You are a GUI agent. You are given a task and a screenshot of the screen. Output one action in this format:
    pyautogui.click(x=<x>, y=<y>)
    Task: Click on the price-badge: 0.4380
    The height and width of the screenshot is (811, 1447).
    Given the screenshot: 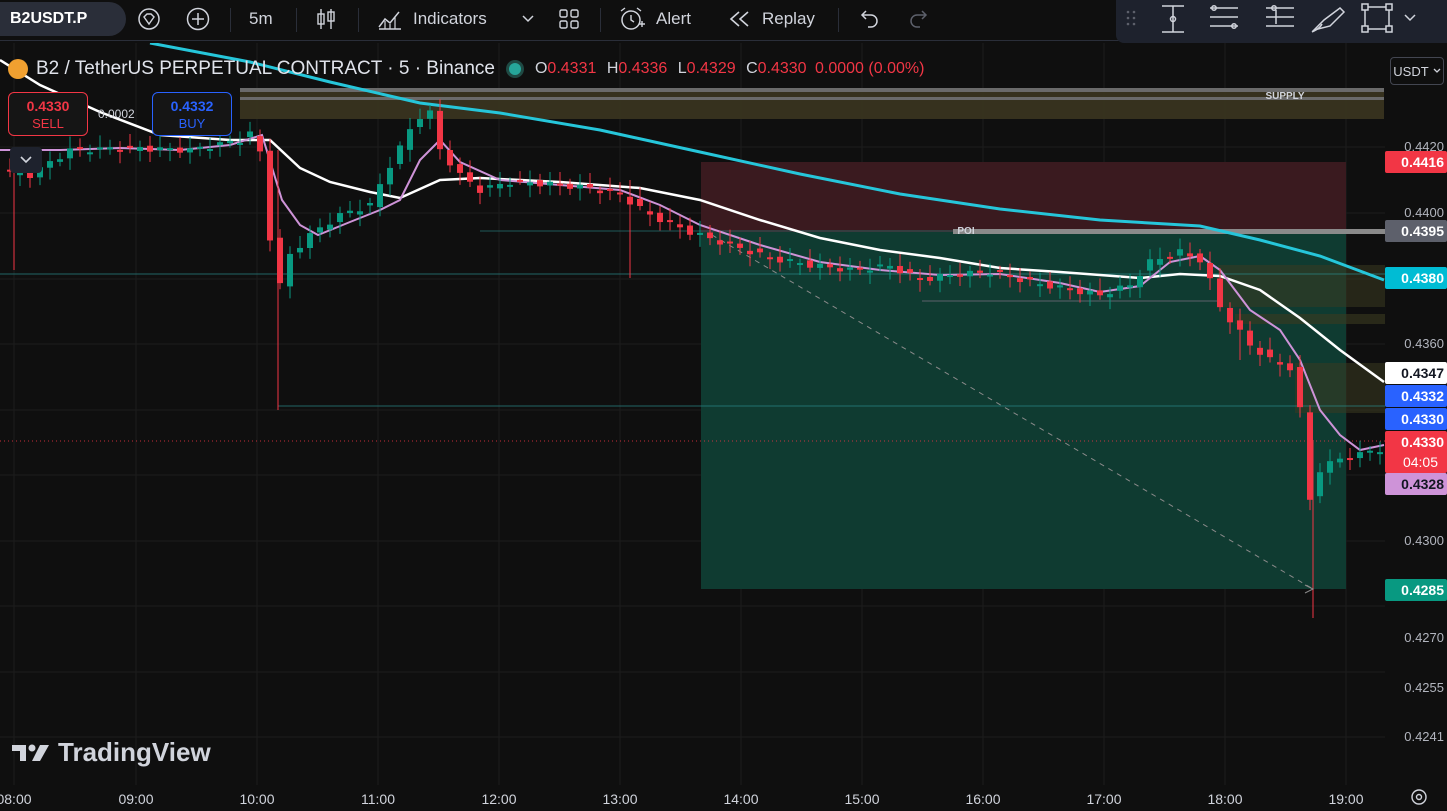 What is the action you would take?
    pyautogui.click(x=1416, y=278)
    